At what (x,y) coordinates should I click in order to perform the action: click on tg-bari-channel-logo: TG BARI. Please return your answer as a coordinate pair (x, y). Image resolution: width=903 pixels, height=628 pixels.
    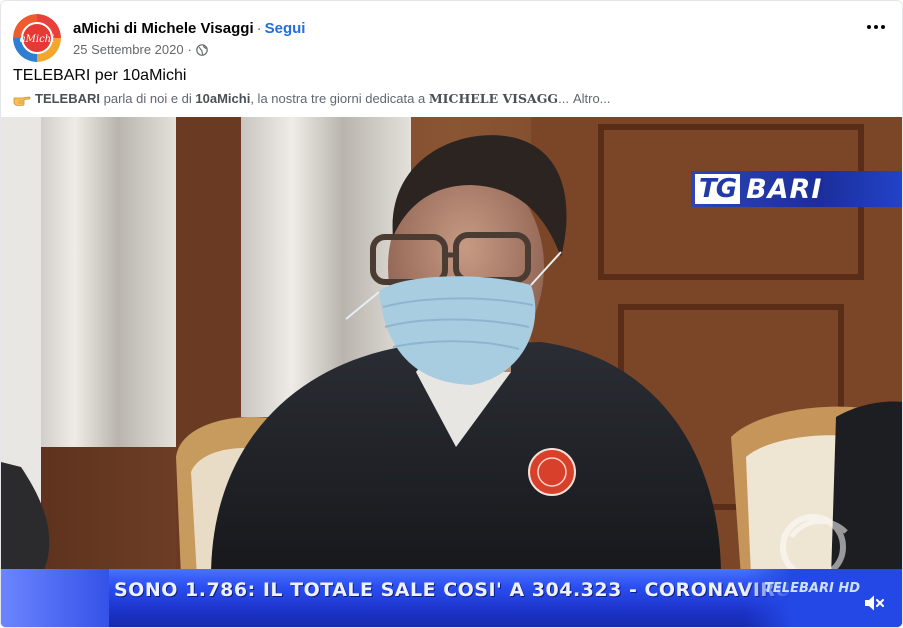
    Looking at the image, I should click on (796, 189).